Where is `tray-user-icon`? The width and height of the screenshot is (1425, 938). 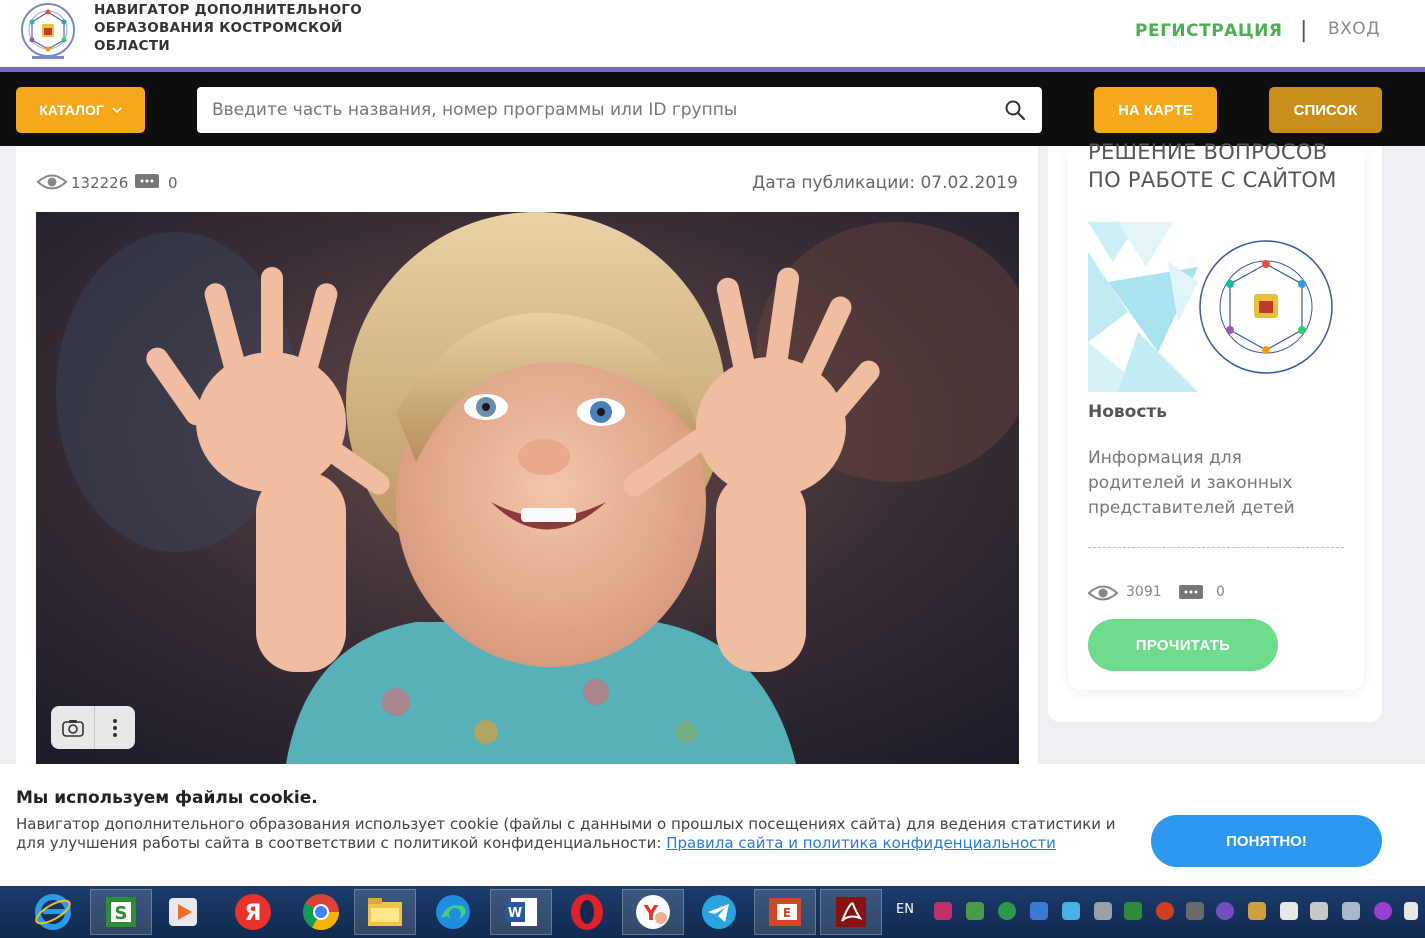 tray-user-icon is located at coordinates (1257, 911).